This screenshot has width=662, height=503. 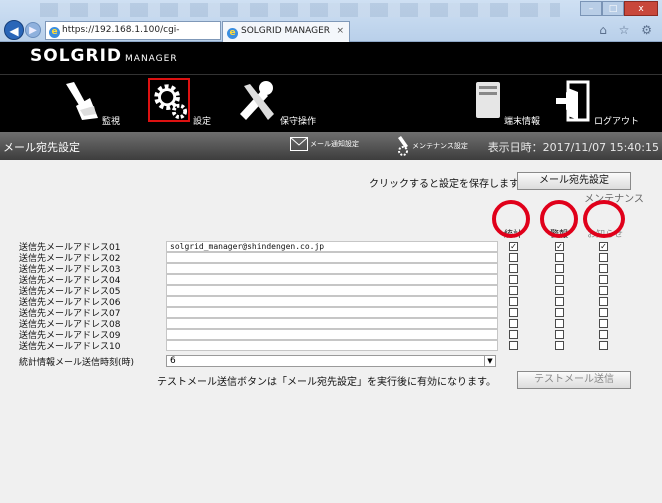 What do you see at coordinates (641, 8) in the screenshot?
I see `close-window-button: x` at bounding box center [641, 8].